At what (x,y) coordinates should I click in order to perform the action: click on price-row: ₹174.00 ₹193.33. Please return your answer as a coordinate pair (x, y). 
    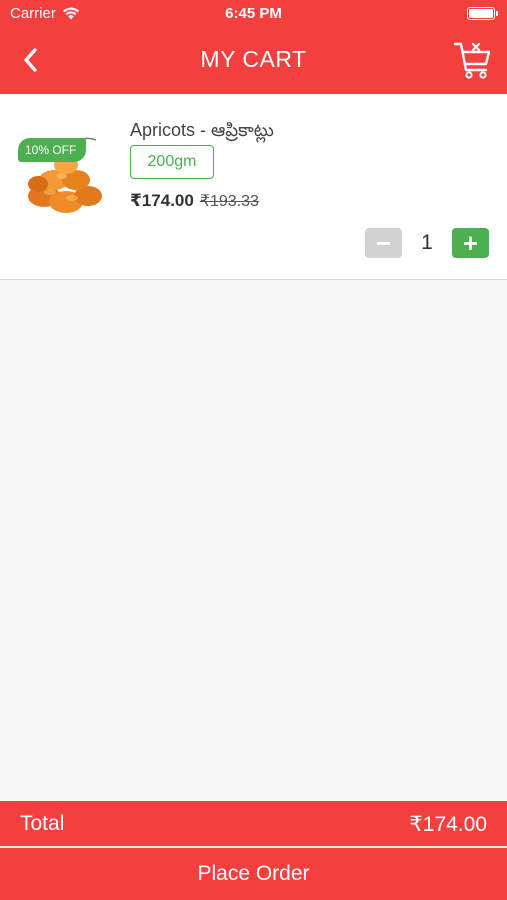
    Looking at the image, I should click on (194, 201).